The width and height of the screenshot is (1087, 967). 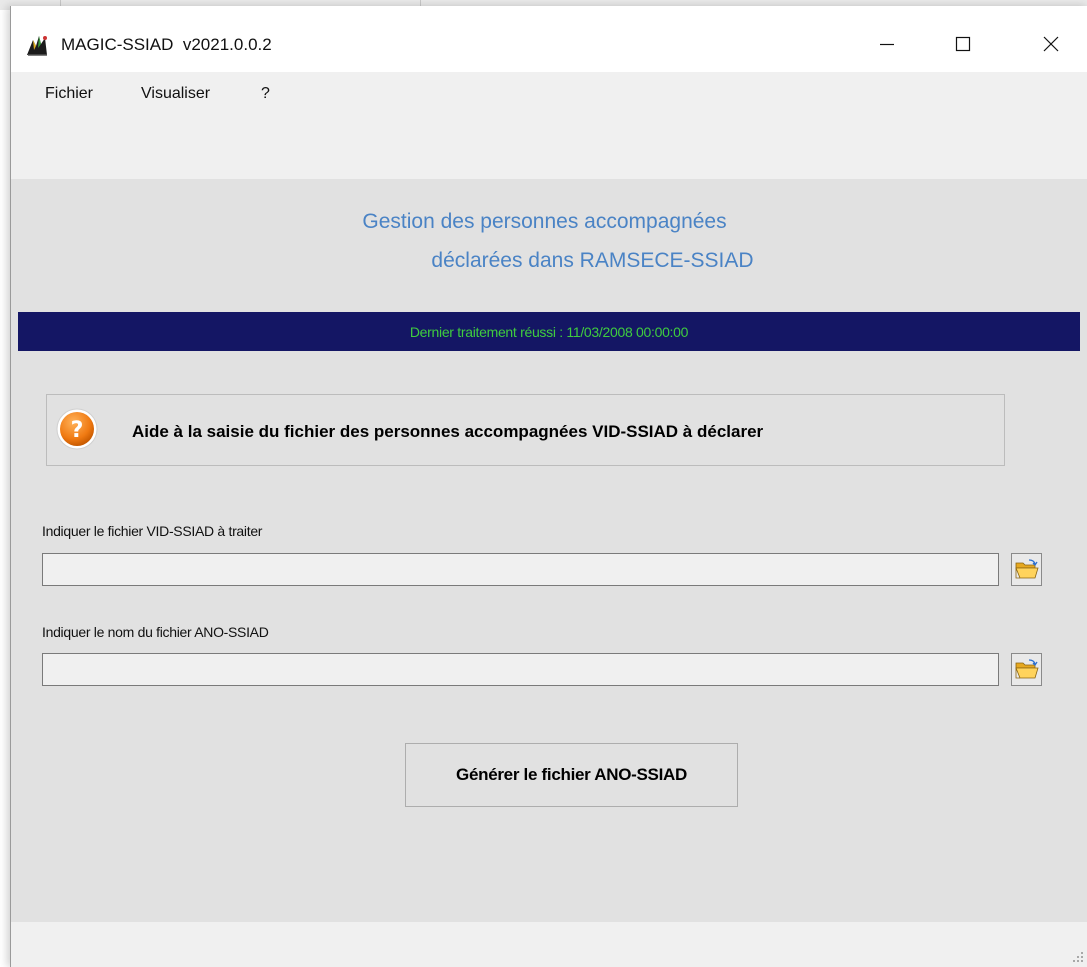 I want to click on ano-file-input, so click(x=520, y=669).